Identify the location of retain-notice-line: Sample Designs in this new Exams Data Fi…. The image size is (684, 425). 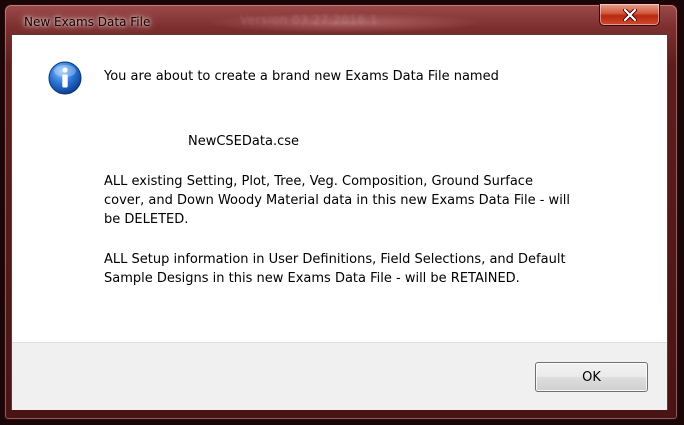
(312, 278).